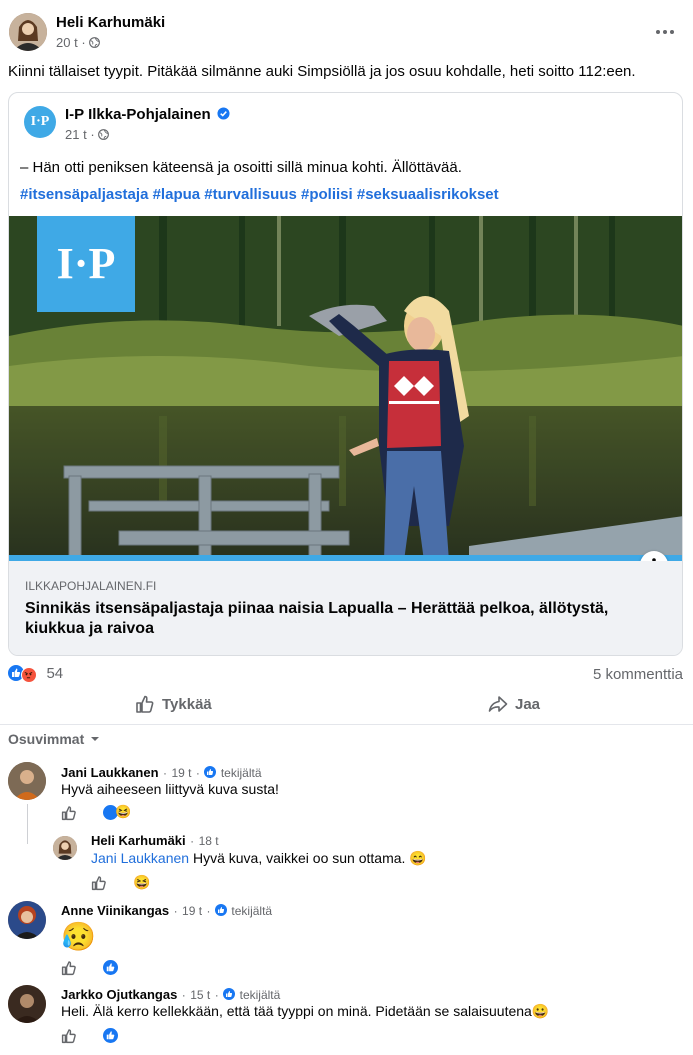 This screenshot has width=693, height=1055. I want to click on commenter-name: Anne Viinikangas, so click(115, 910).